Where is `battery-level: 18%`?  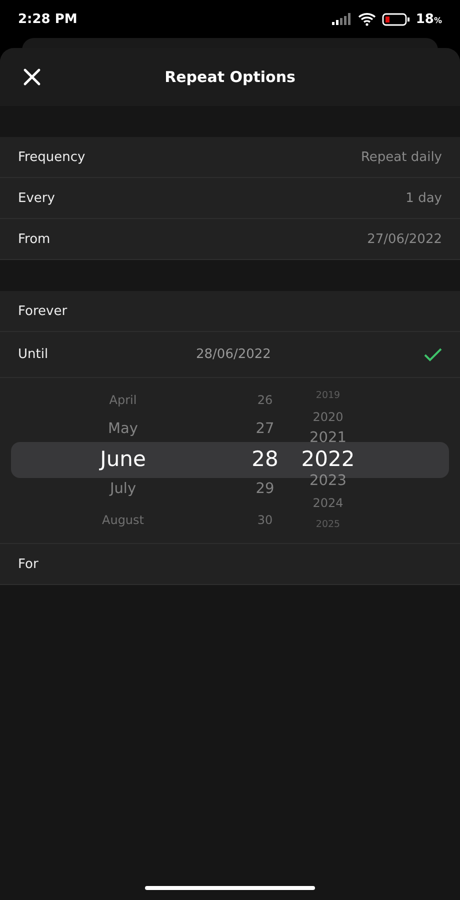
battery-level: 18% is located at coordinates (429, 19).